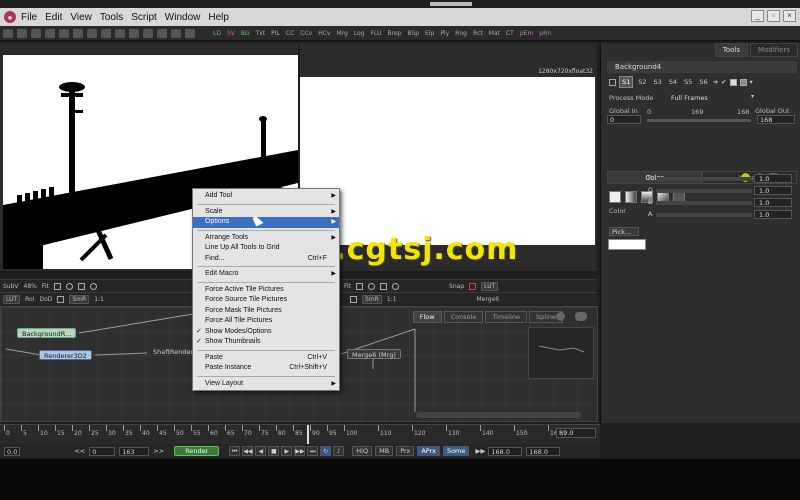 The height and width of the screenshot is (500, 800). Describe the element at coordinates (261, 451) in the screenshot. I see `play-reverse-icon: ◀` at that location.